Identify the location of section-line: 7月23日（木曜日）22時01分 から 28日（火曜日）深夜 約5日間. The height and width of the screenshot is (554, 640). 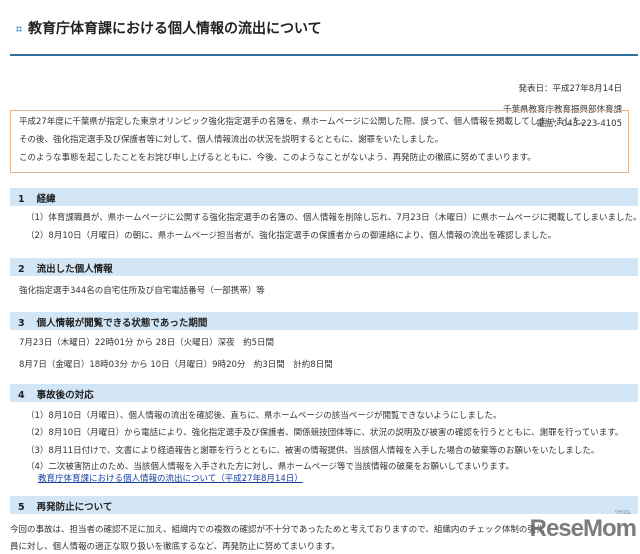
(146, 343).